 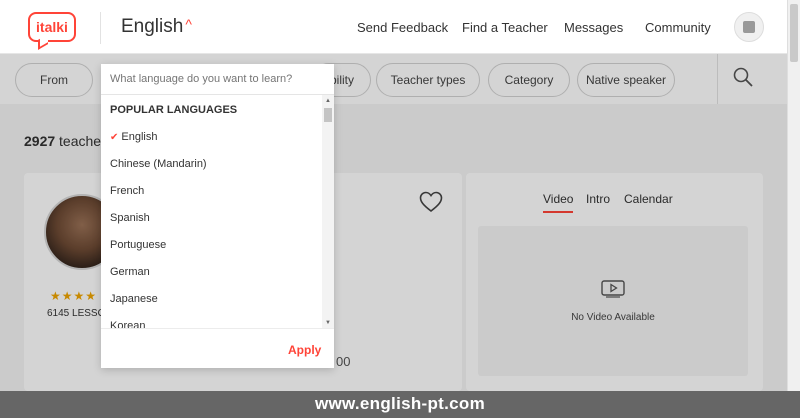 I want to click on language-search-input, so click(x=217, y=79).